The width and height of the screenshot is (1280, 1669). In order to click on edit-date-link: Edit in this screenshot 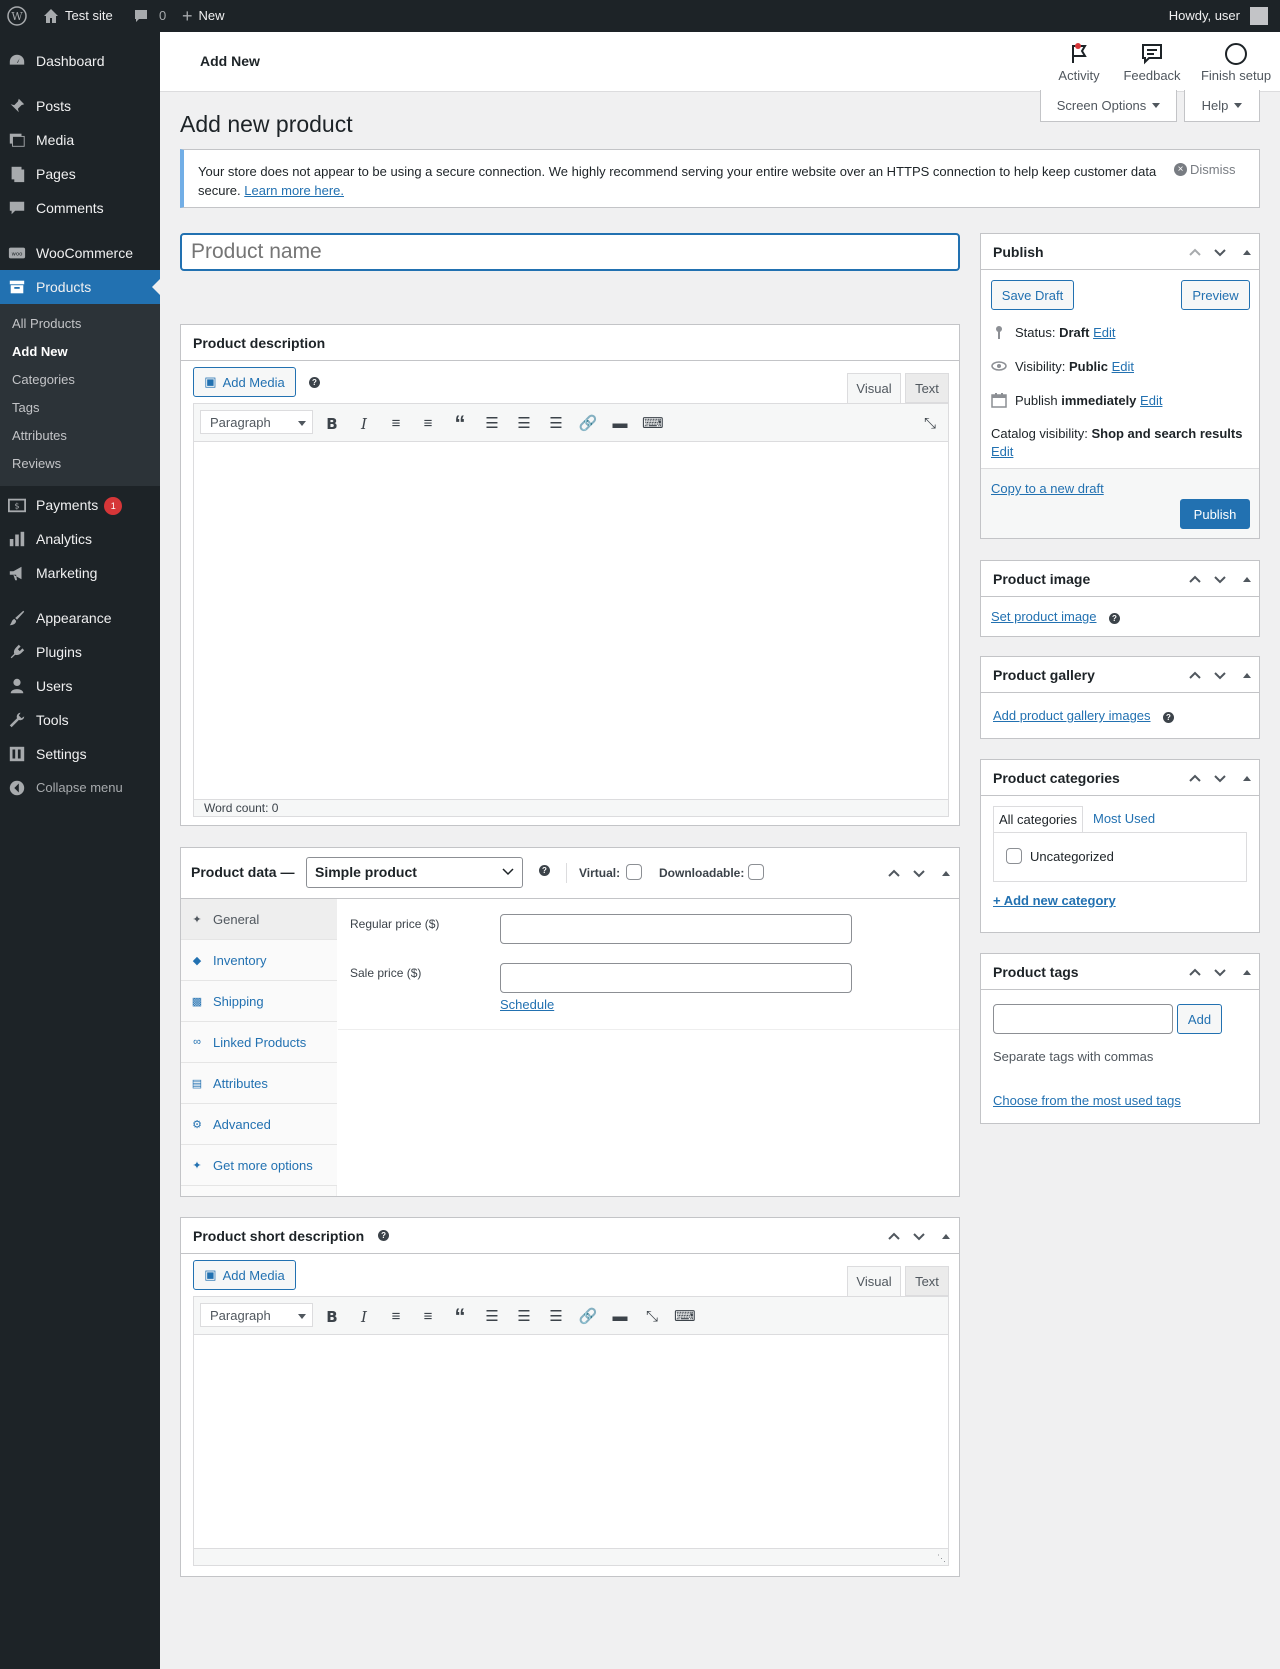, I will do `click(1151, 400)`.